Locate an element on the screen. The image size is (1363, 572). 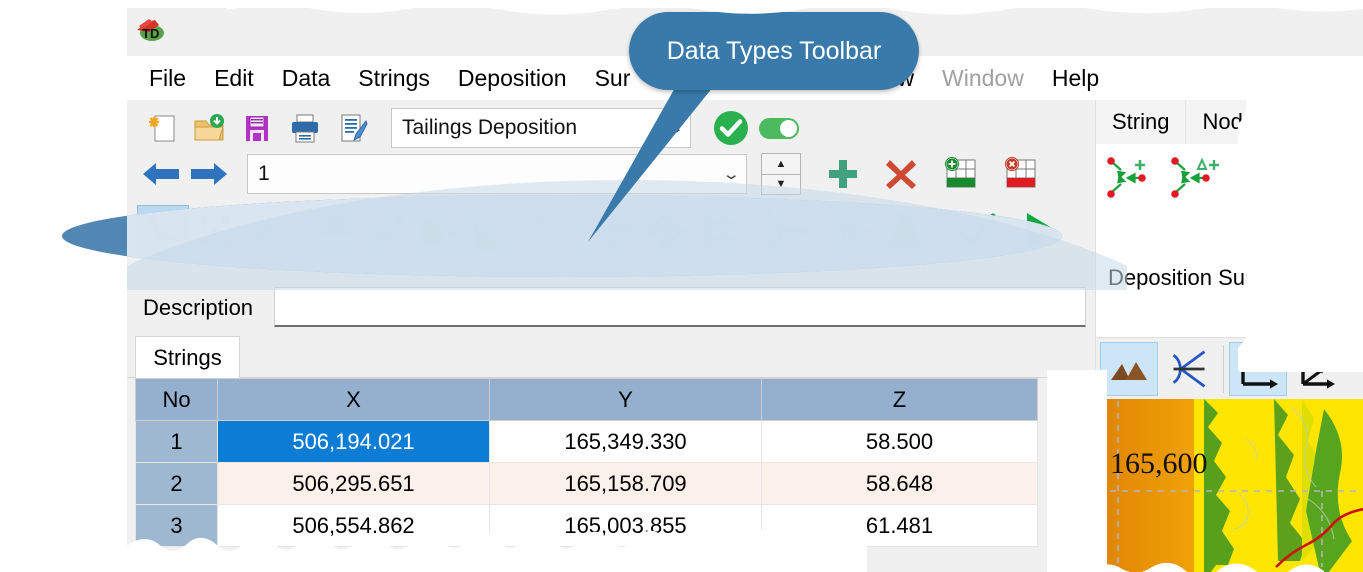
blue-waveform-icon is located at coordinates (267, 230).